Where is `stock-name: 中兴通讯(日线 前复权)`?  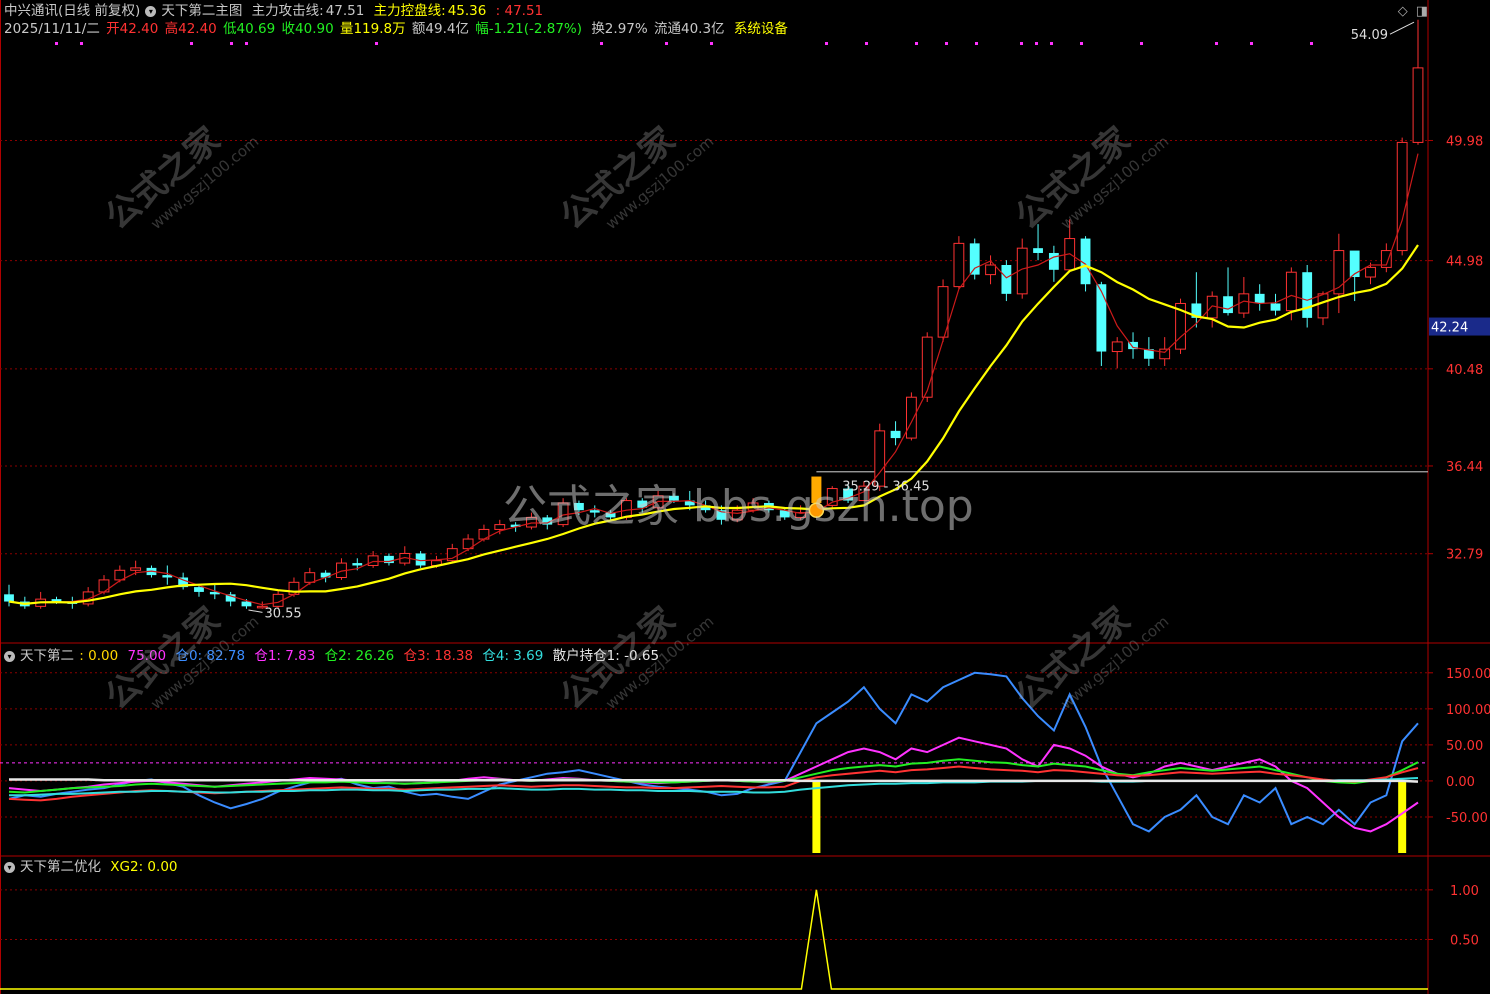
stock-name: 中兴通讯(日线 前复权) is located at coordinates (72, 11).